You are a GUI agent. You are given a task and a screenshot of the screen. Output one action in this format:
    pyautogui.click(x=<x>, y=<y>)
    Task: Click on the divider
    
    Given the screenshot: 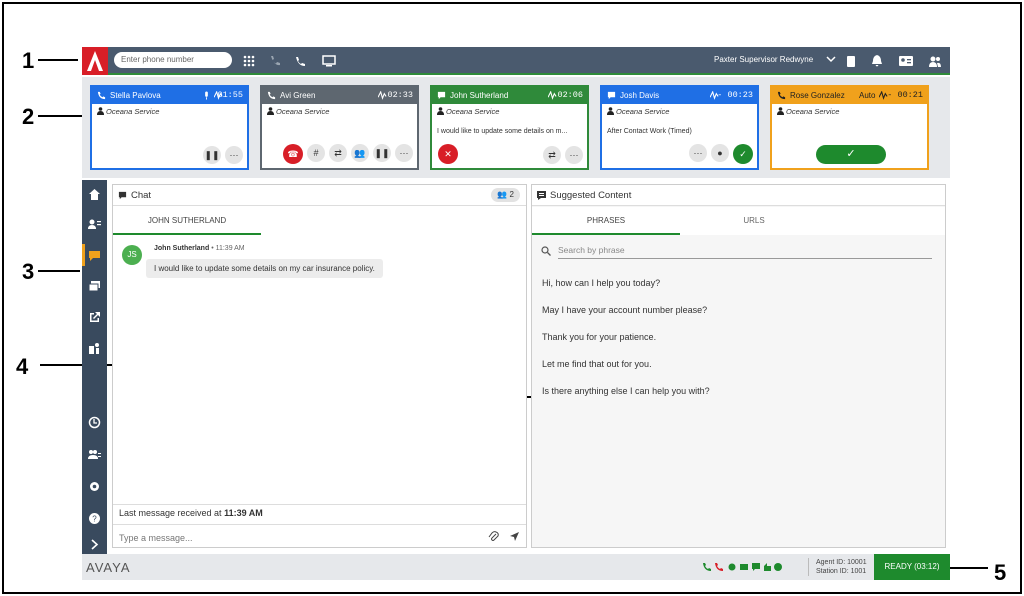 What is the action you would take?
    pyautogui.click(x=808, y=567)
    